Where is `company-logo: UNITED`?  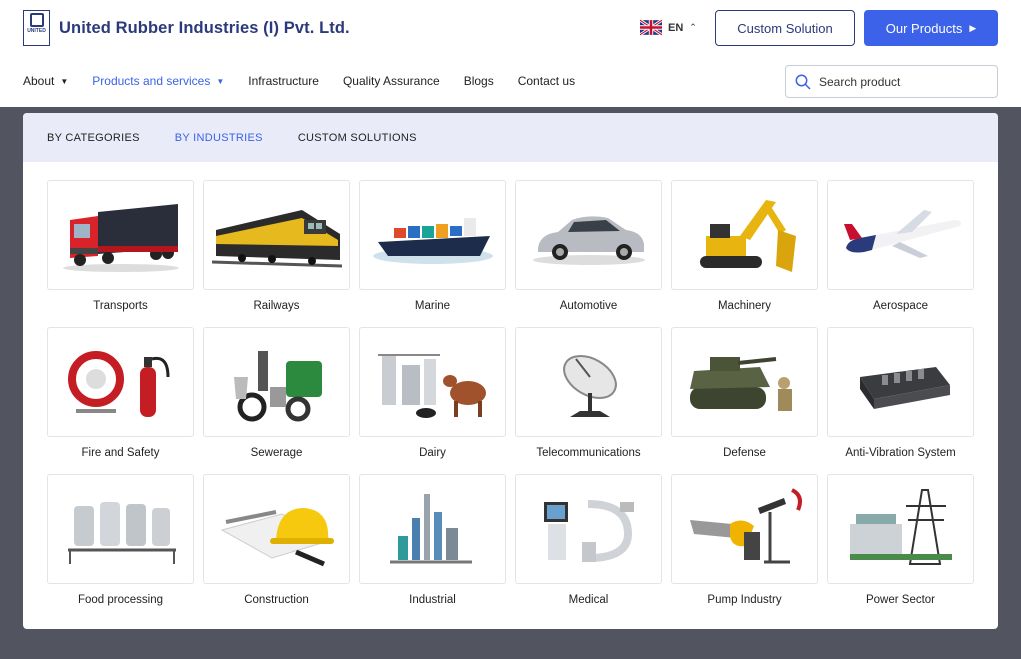
company-logo: UNITED is located at coordinates (36, 28).